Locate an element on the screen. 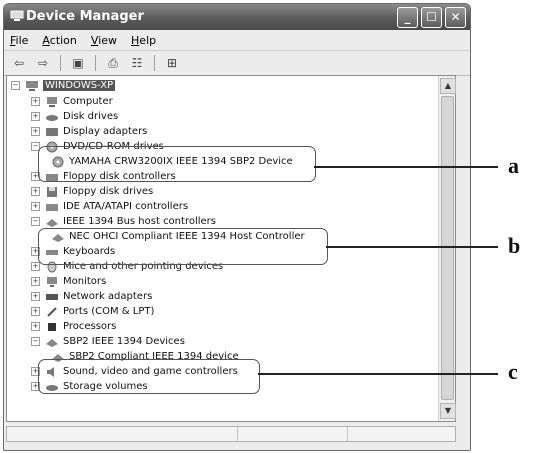  port-icon is located at coordinates (52, 311).